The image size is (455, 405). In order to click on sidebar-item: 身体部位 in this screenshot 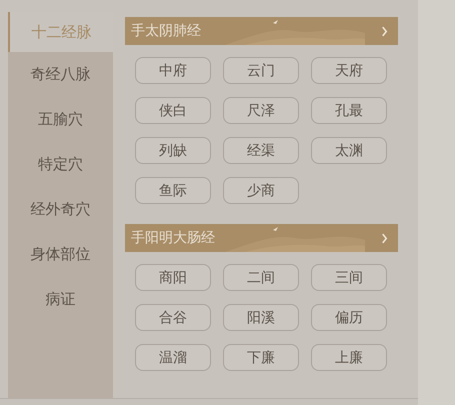, I will do `click(60, 254)`.